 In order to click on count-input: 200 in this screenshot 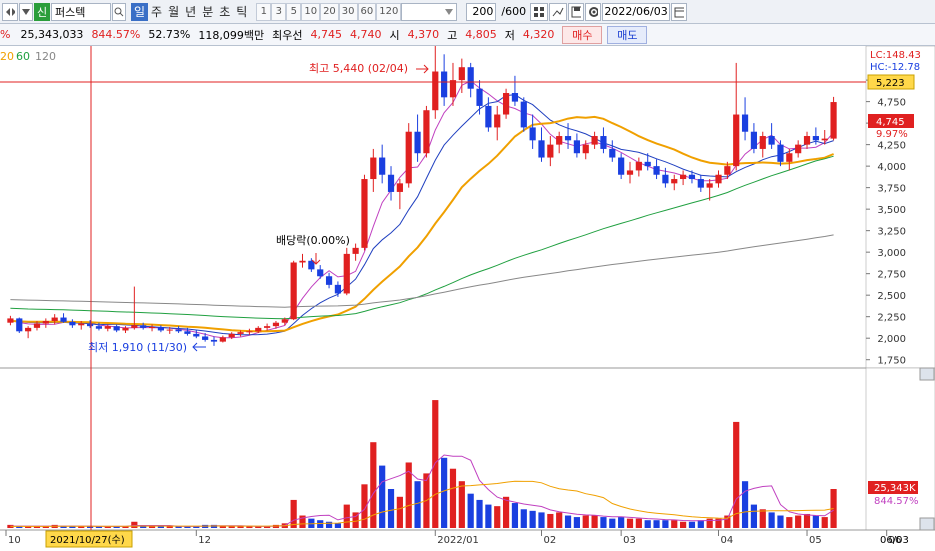, I will do `click(481, 11)`.